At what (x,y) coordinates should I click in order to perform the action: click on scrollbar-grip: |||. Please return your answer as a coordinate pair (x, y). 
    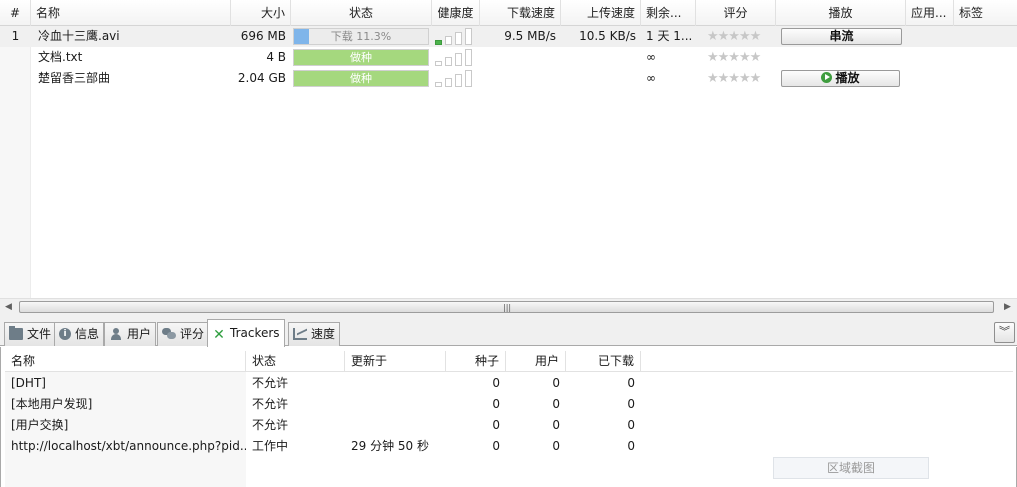
    Looking at the image, I should click on (507, 307).